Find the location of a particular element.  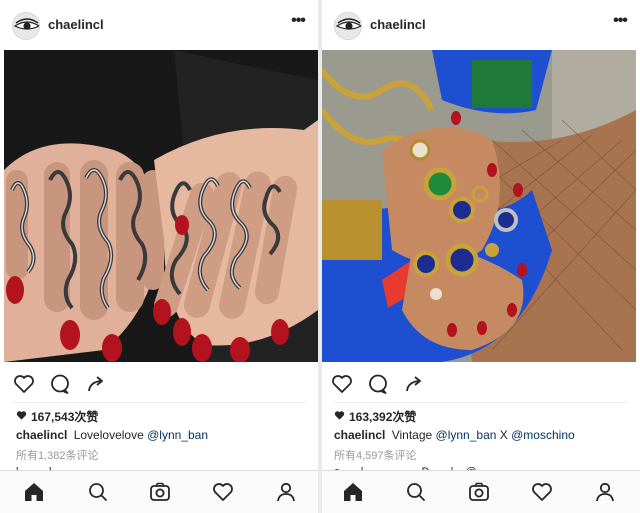

caption-mention: @moschino is located at coordinates (543, 435).